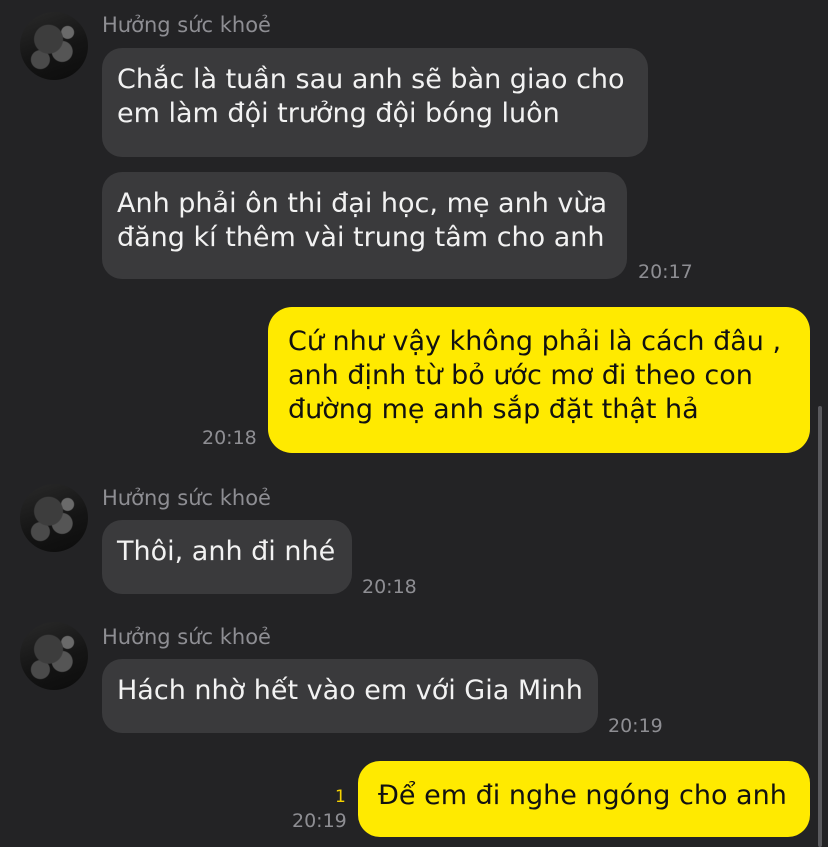  Describe the element at coordinates (340, 797) in the screenshot. I see `unread-count: 1` at that location.